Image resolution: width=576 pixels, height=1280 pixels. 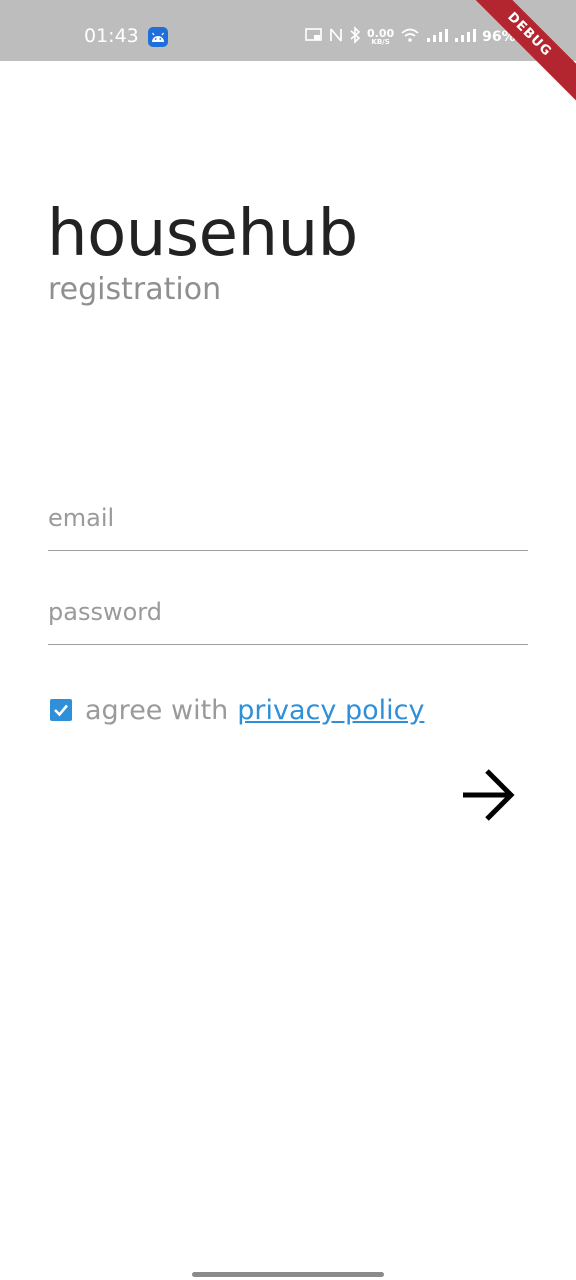 I want to click on password-field-container, so click(x=288, y=617).